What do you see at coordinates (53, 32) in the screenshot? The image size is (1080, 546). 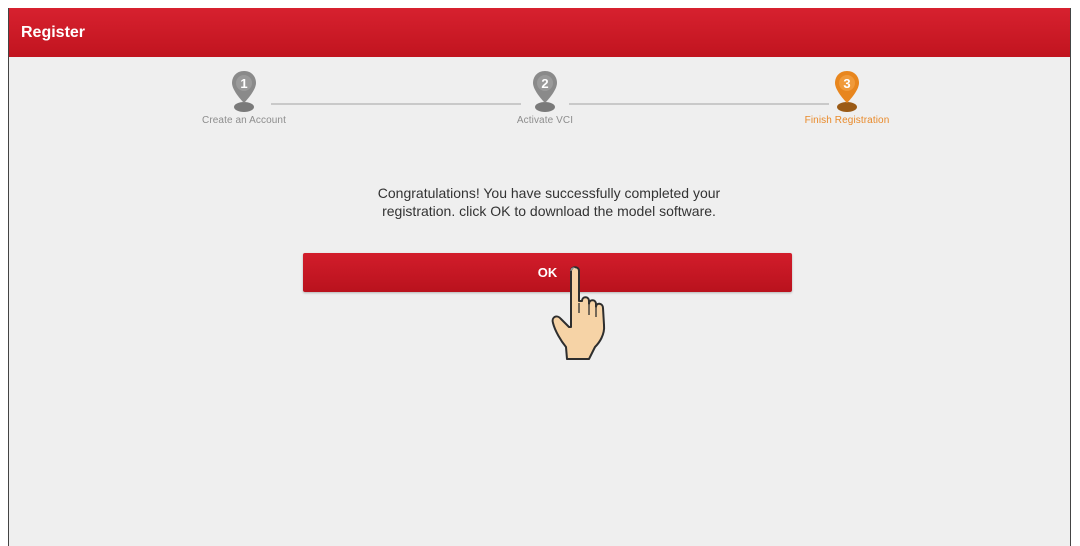 I see `page-title: Register` at bounding box center [53, 32].